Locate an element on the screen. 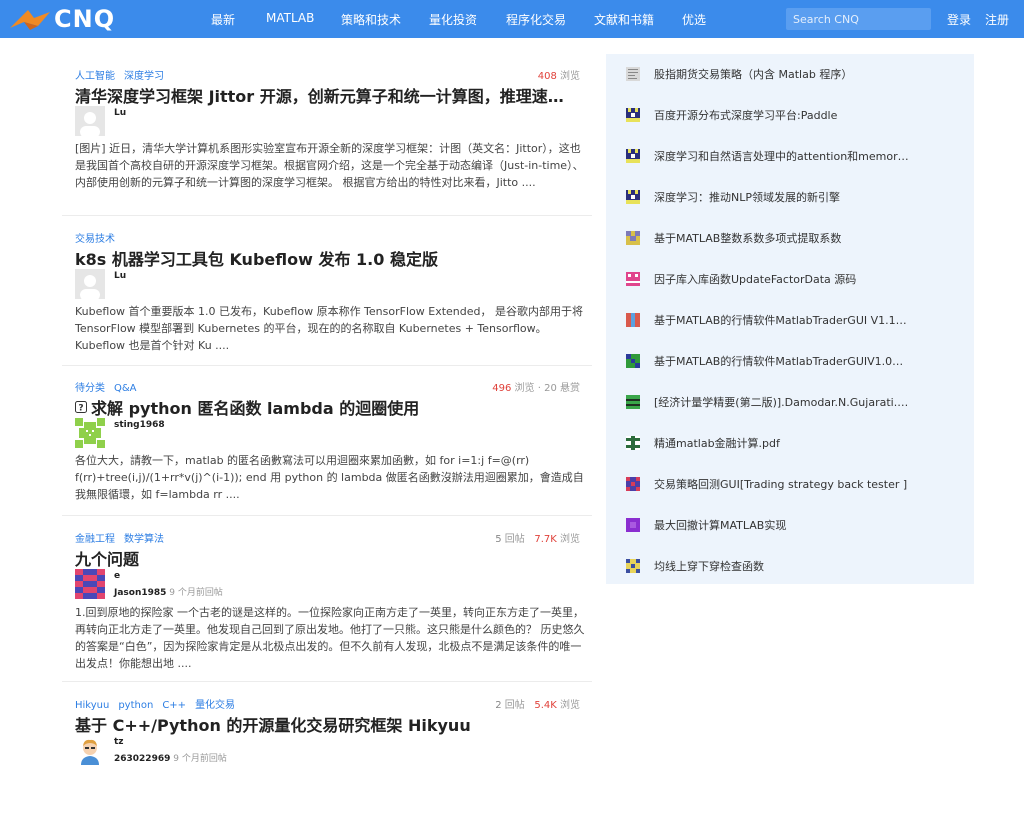 The image size is (1024, 822). nav-matlab: MATLAB is located at coordinates (290, 18).